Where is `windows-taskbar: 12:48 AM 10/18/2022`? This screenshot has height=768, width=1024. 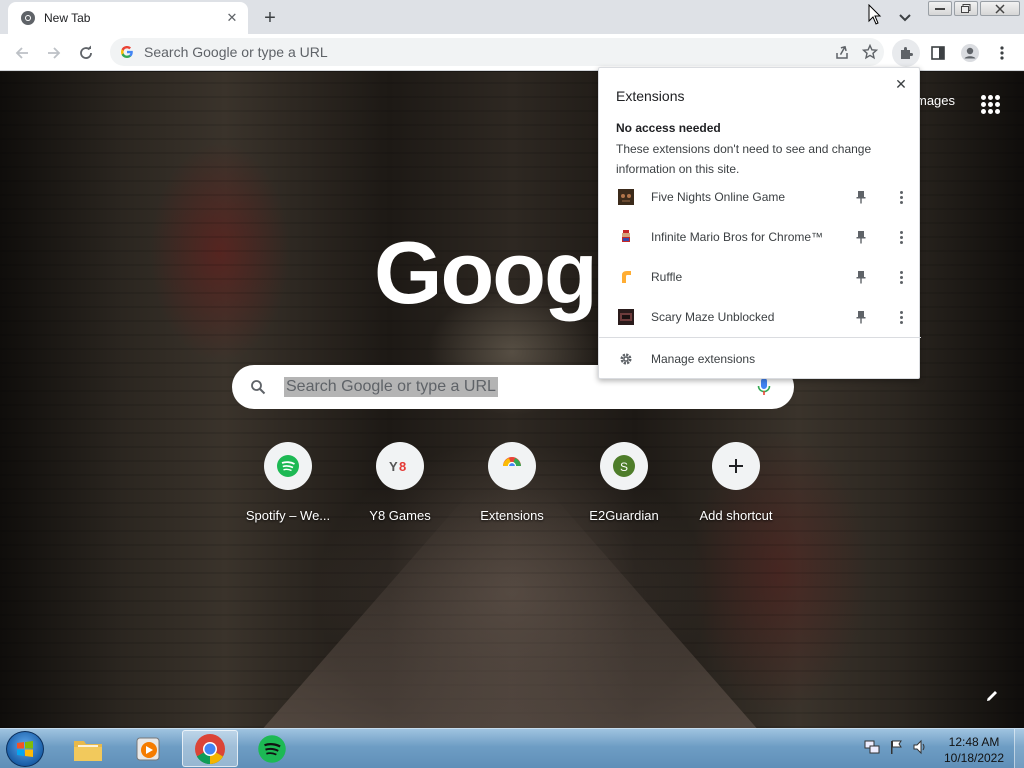 windows-taskbar: 12:48 AM 10/18/2022 is located at coordinates (512, 748).